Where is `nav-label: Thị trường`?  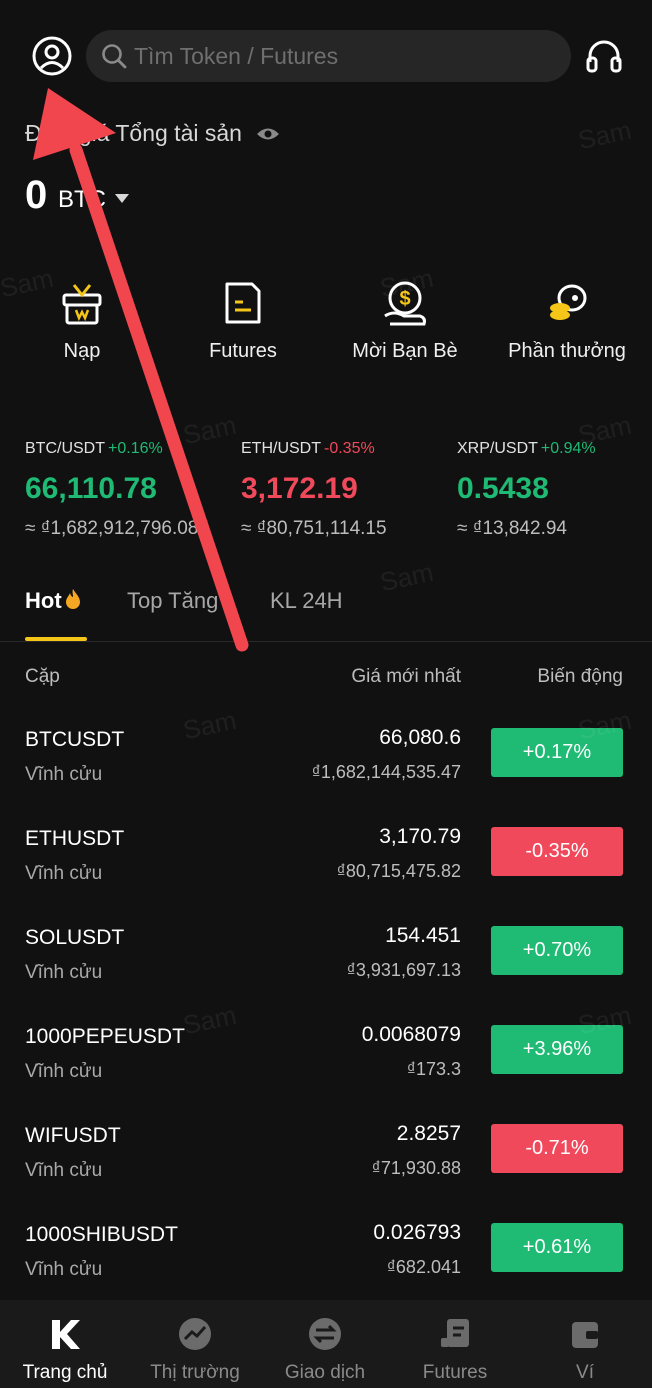
nav-label: Thị trường is located at coordinates (195, 1372).